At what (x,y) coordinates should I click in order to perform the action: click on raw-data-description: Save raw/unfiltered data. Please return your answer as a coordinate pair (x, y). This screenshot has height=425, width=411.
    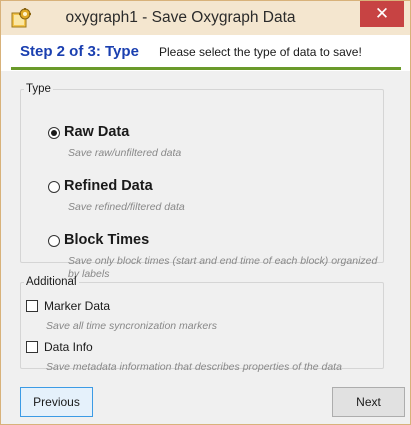
    Looking at the image, I should click on (125, 153).